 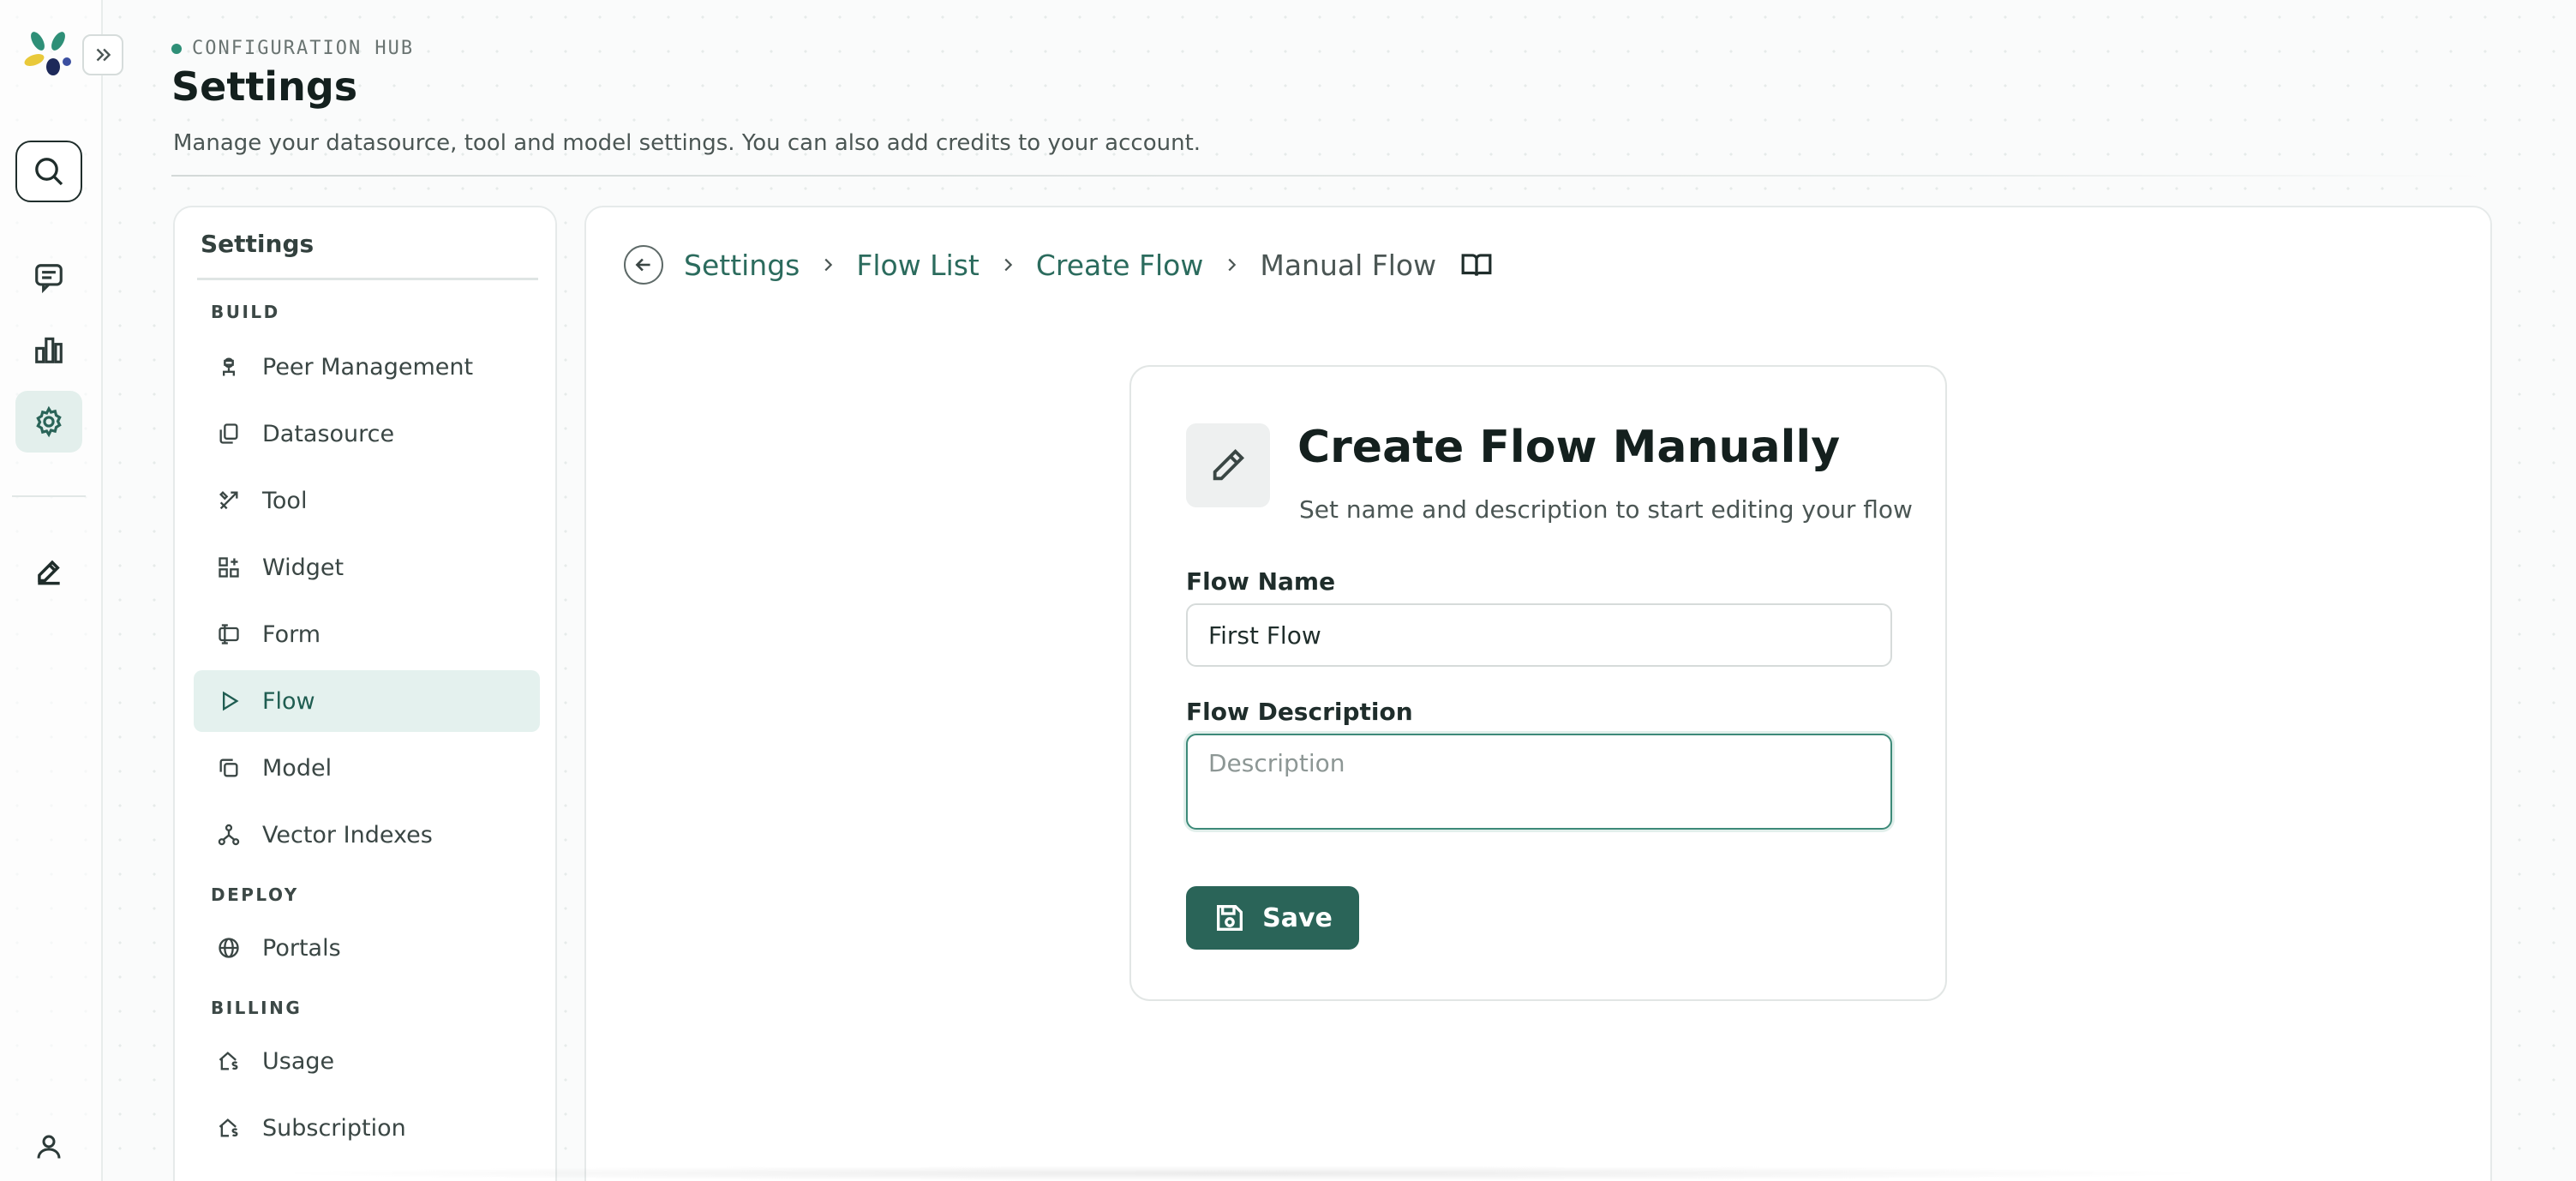 I want to click on save-button-label: Save, so click(x=1297, y=917).